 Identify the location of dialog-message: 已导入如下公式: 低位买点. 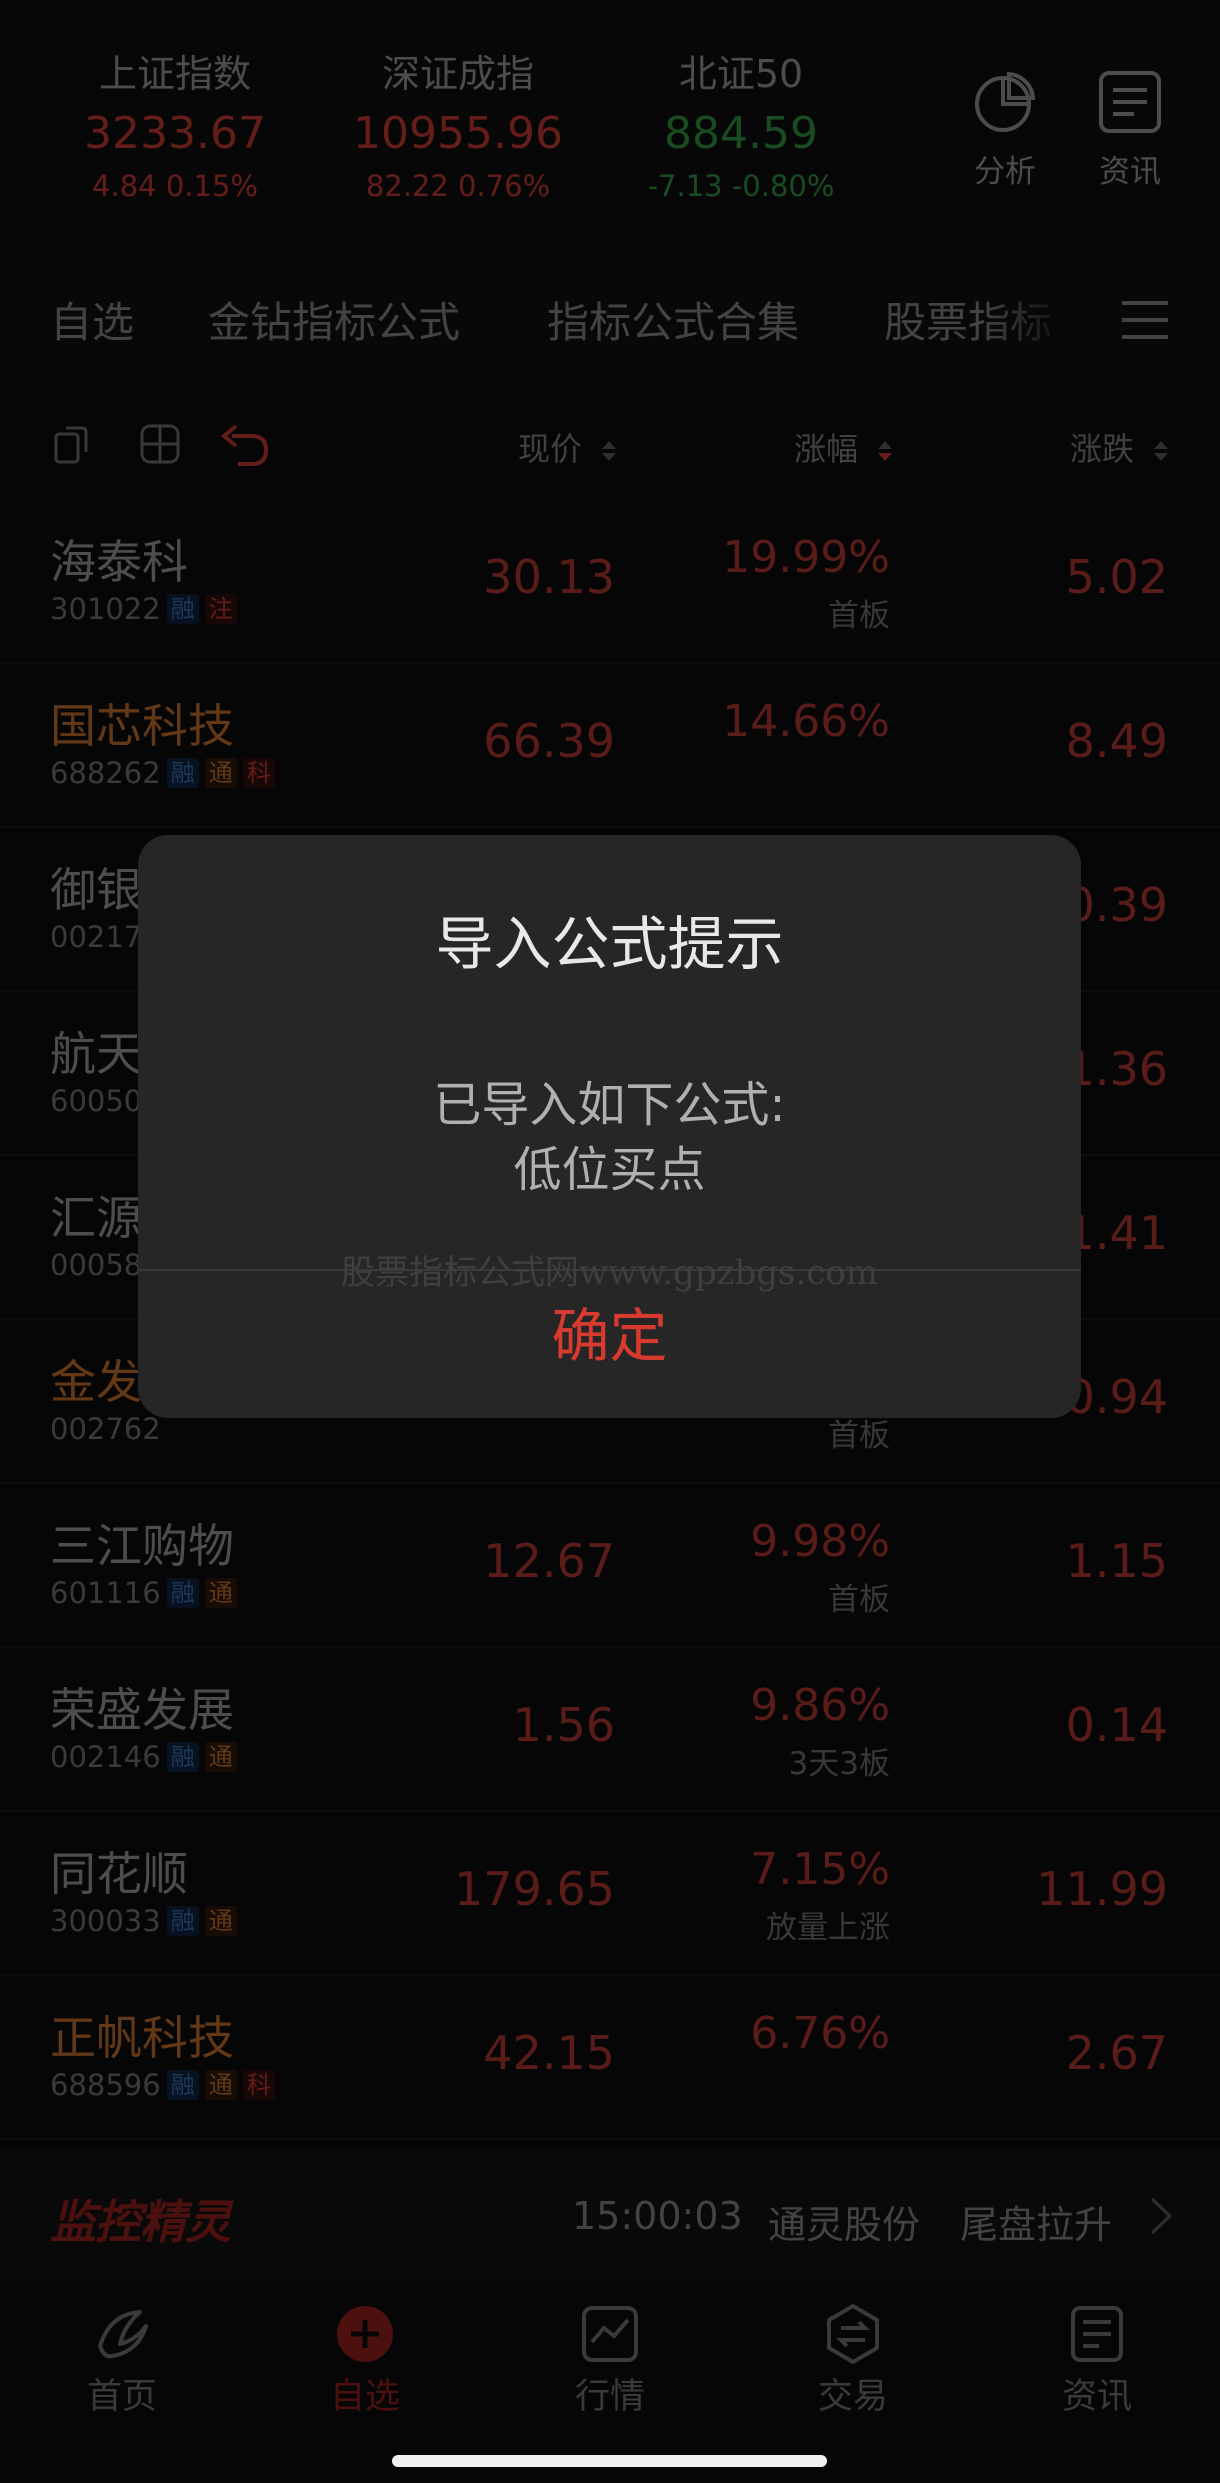
(609, 1138).